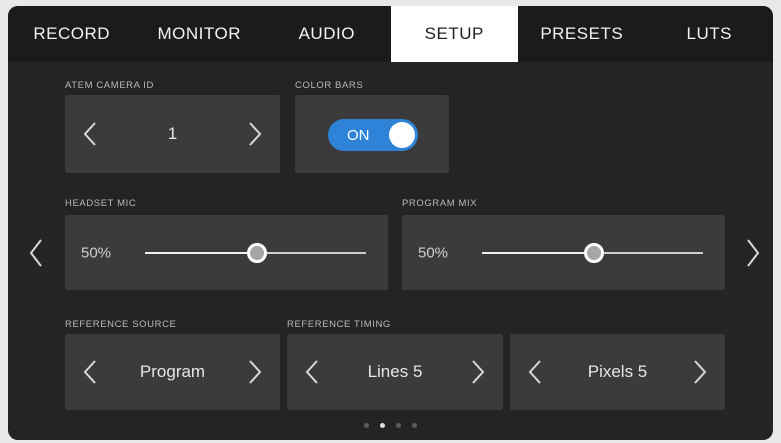 The image size is (781, 443). I want to click on program-mix-value: 50%, so click(433, 252).